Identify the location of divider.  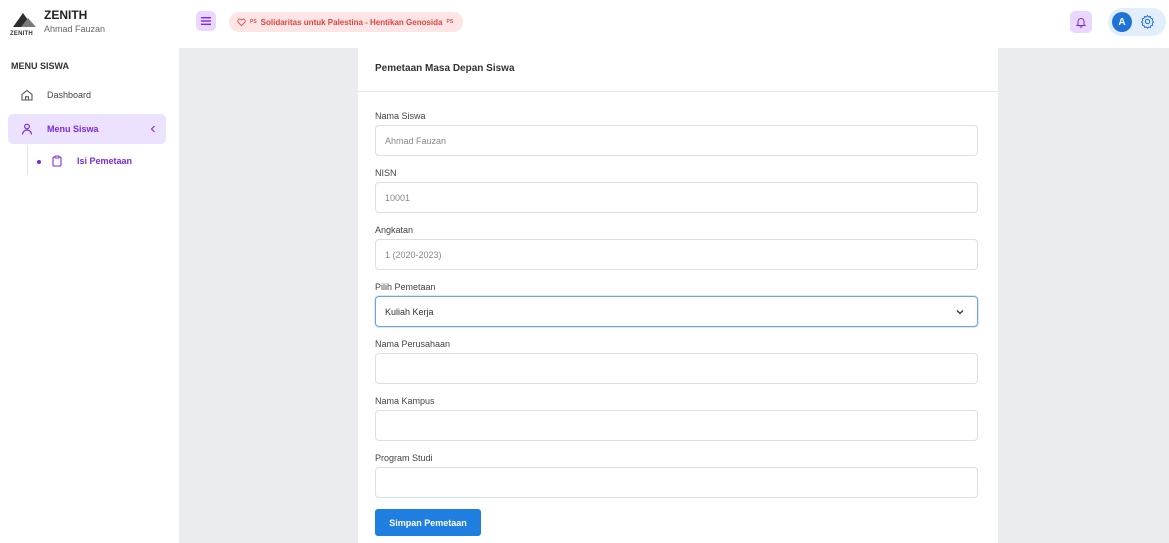
(678, 91).